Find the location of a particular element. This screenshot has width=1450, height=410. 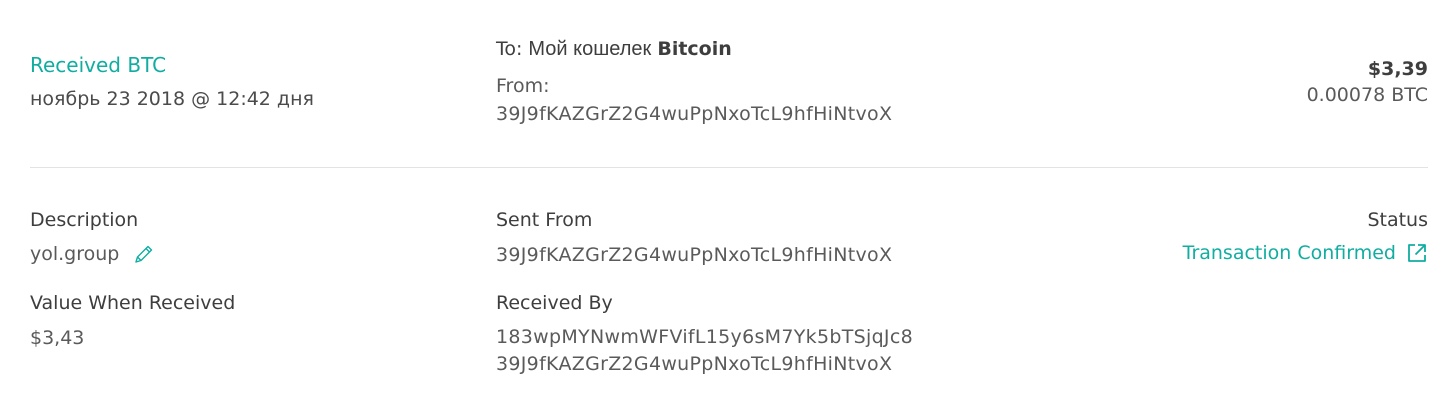

status-value: Transaction Confirmed is located at coordinates (1289, 253).